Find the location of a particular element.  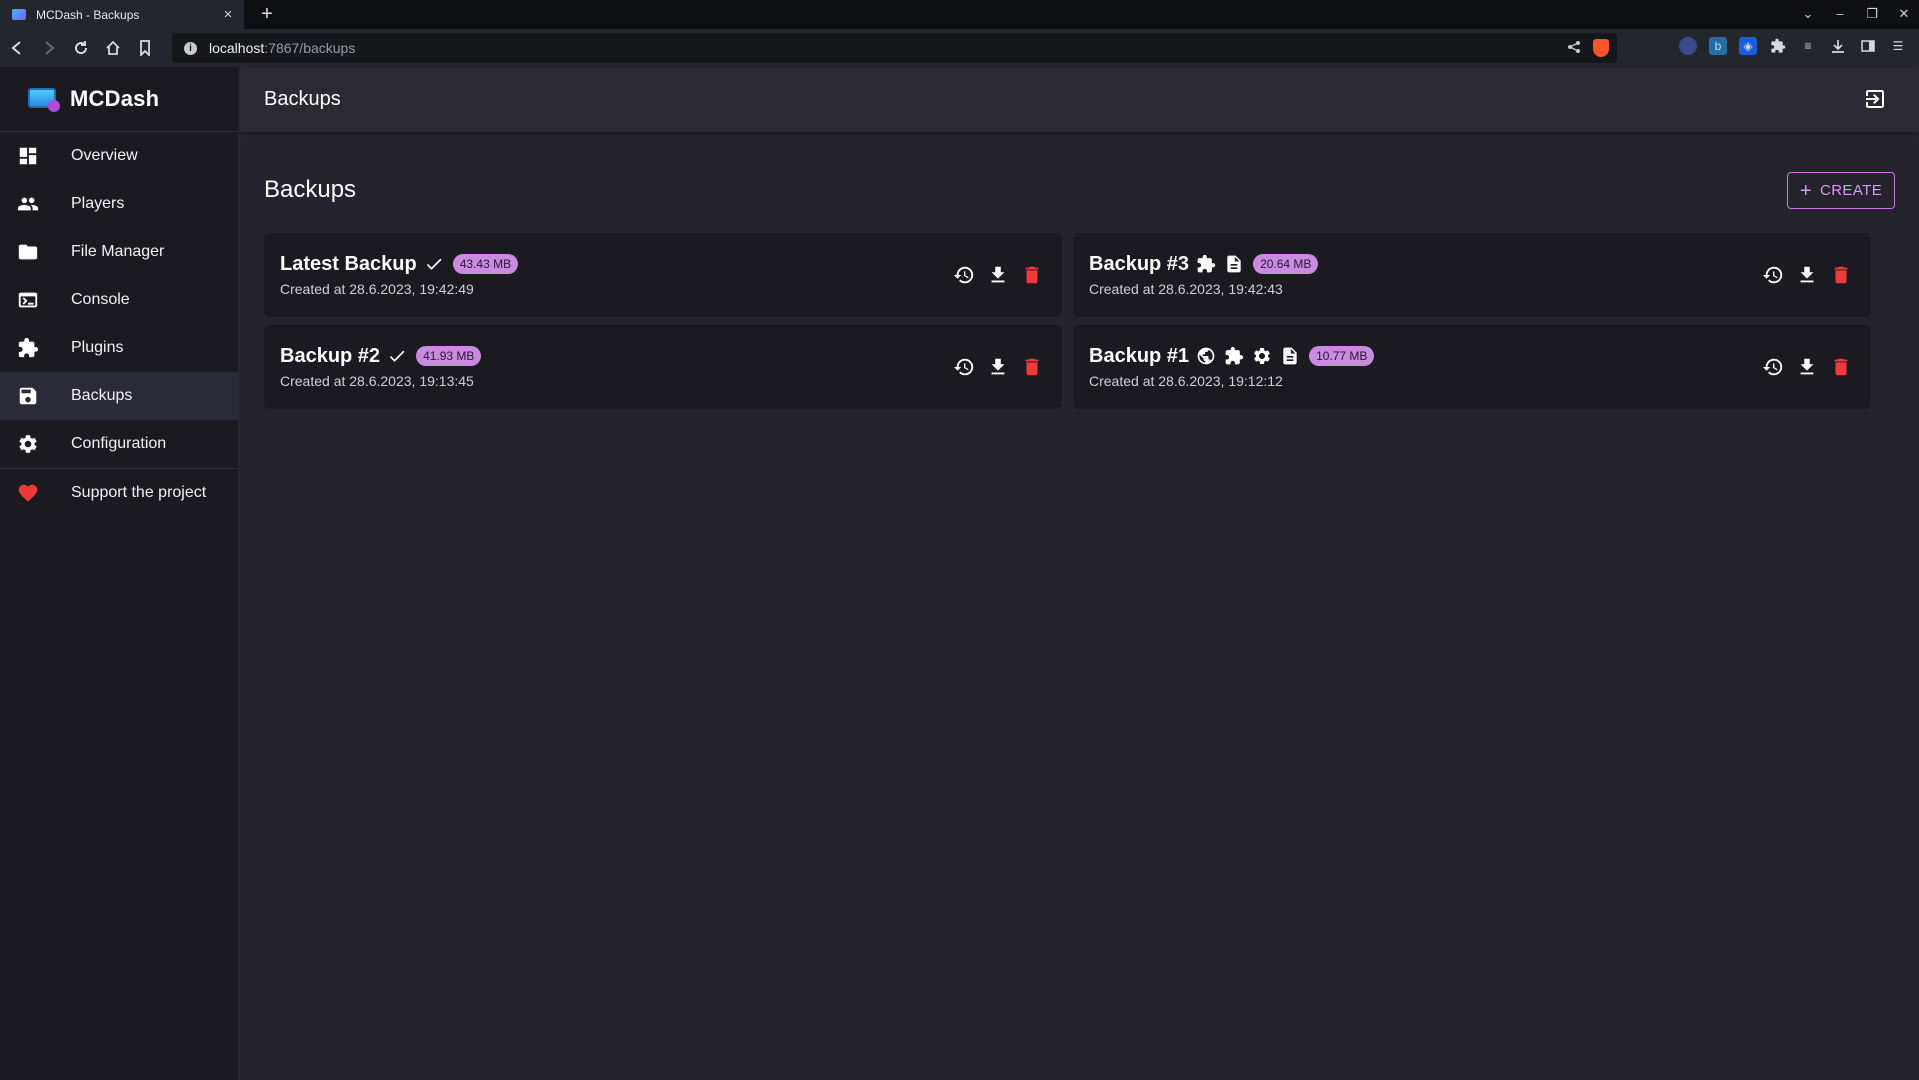

tab-close-icon: × is located at coordinates (228, 14).